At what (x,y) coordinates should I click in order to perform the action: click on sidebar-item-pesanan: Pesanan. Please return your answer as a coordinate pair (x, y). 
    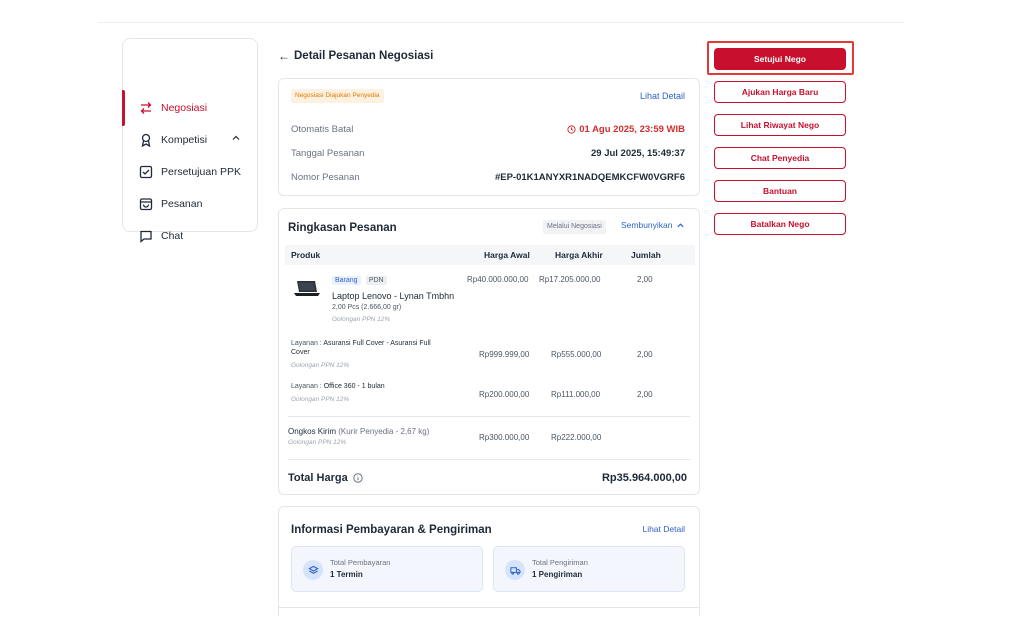
    Looking at the image, I should click on (190, 204).